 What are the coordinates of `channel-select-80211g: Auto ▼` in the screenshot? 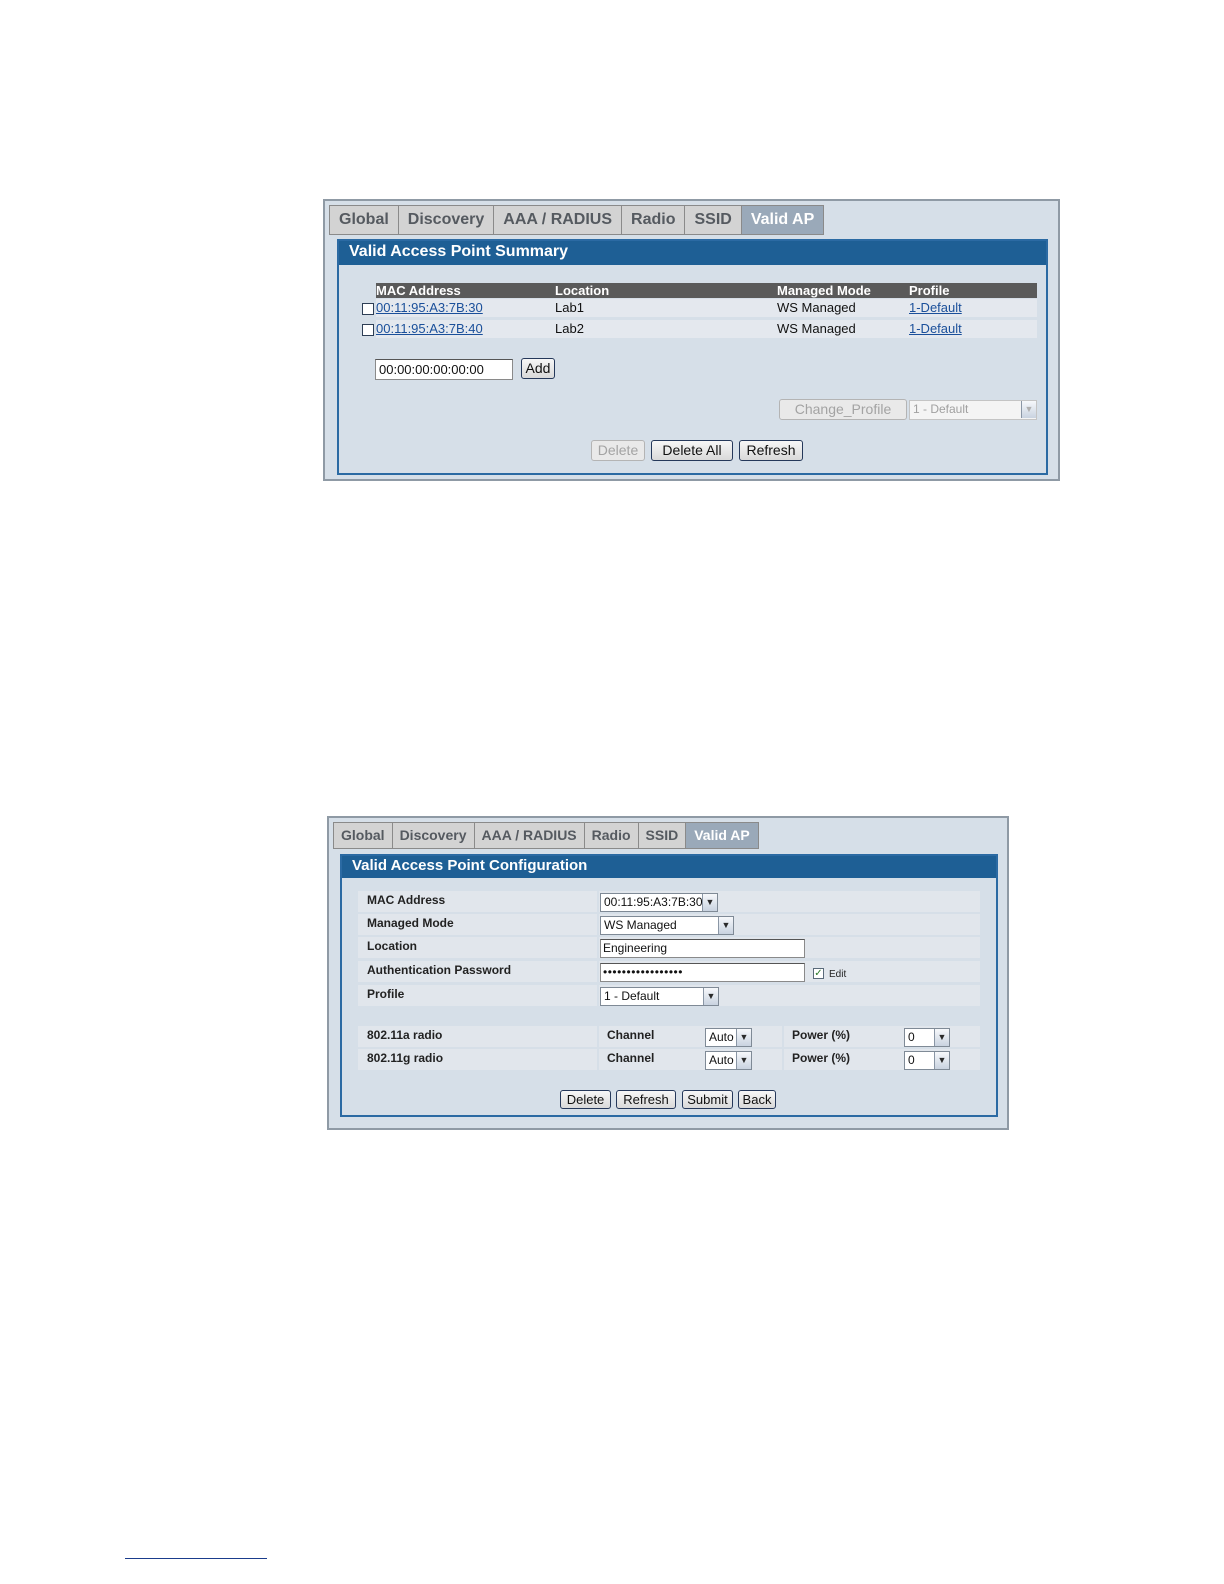 It's located at (728, 1060).